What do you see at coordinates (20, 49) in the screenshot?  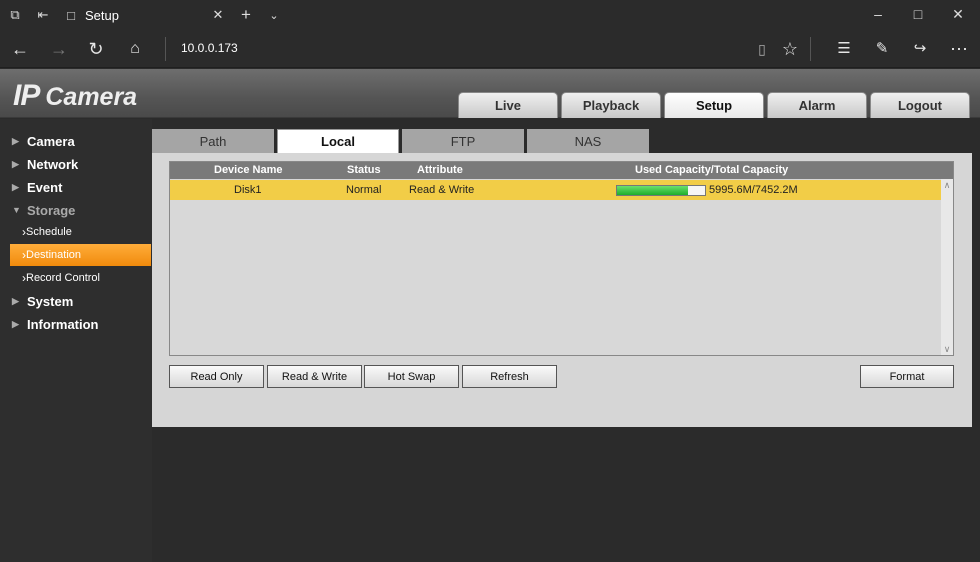 I see `back-arrow-icon: ←` at bounding box center [20, 49].